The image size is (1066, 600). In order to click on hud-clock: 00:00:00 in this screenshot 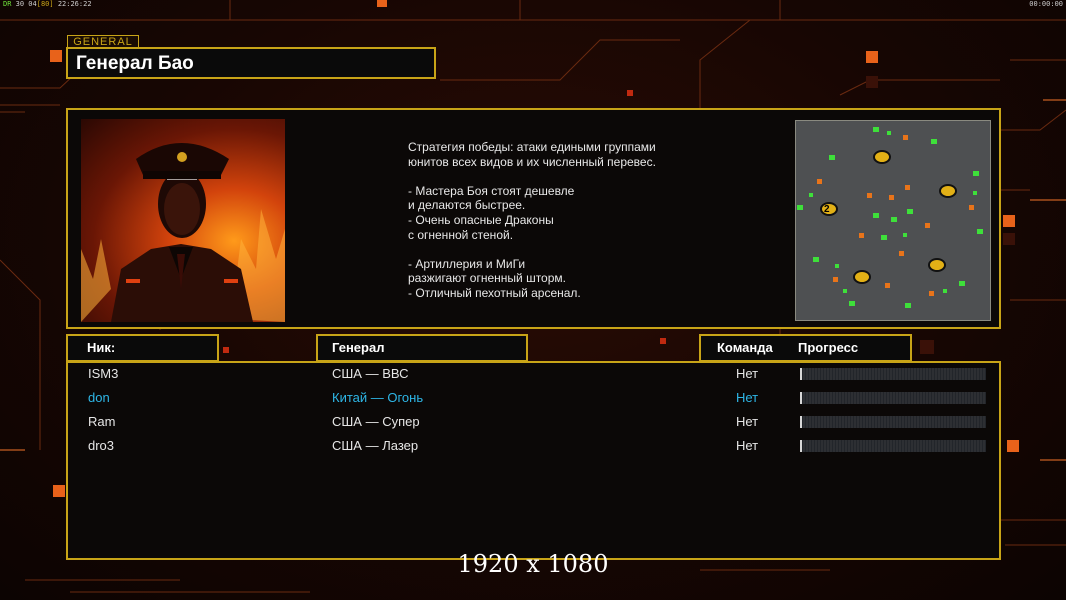, I will do `click(1046, 4)`.